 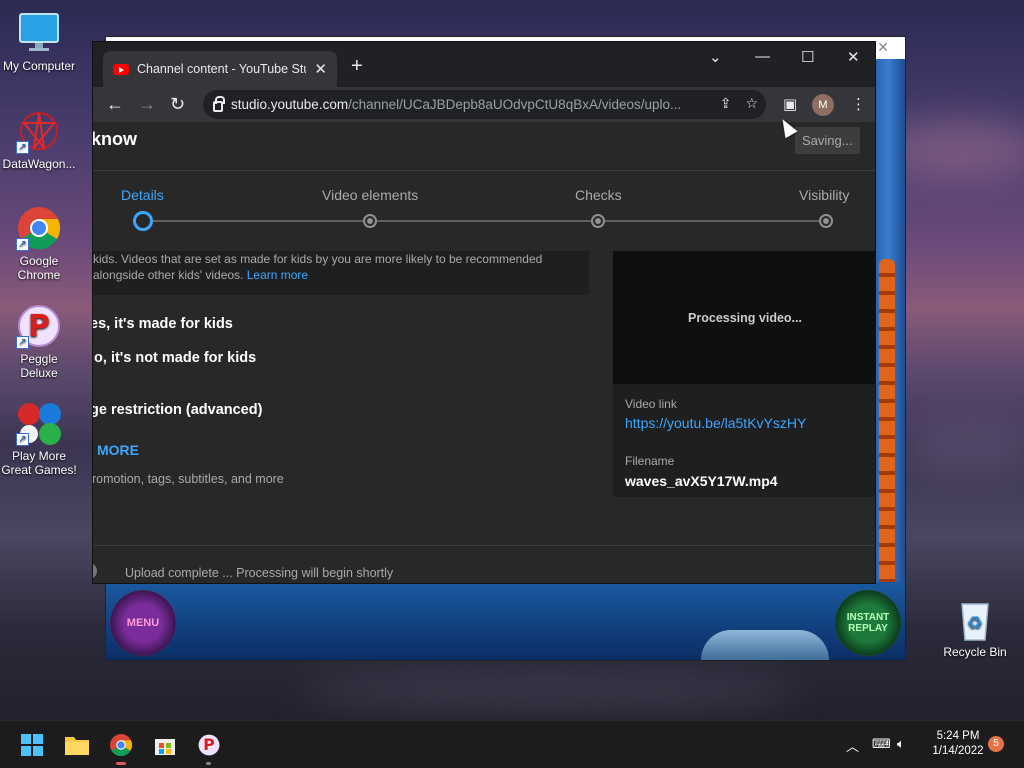 What do you see at coordinates (39, 268) in the screenshot?
I see `desktop-icon-label: Google Chrome` at bounding box center [39, 268].